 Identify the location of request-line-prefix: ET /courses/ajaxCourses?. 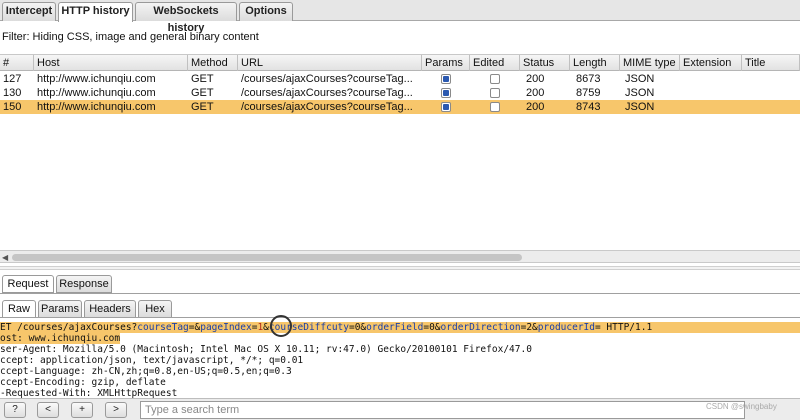
(69, 327).